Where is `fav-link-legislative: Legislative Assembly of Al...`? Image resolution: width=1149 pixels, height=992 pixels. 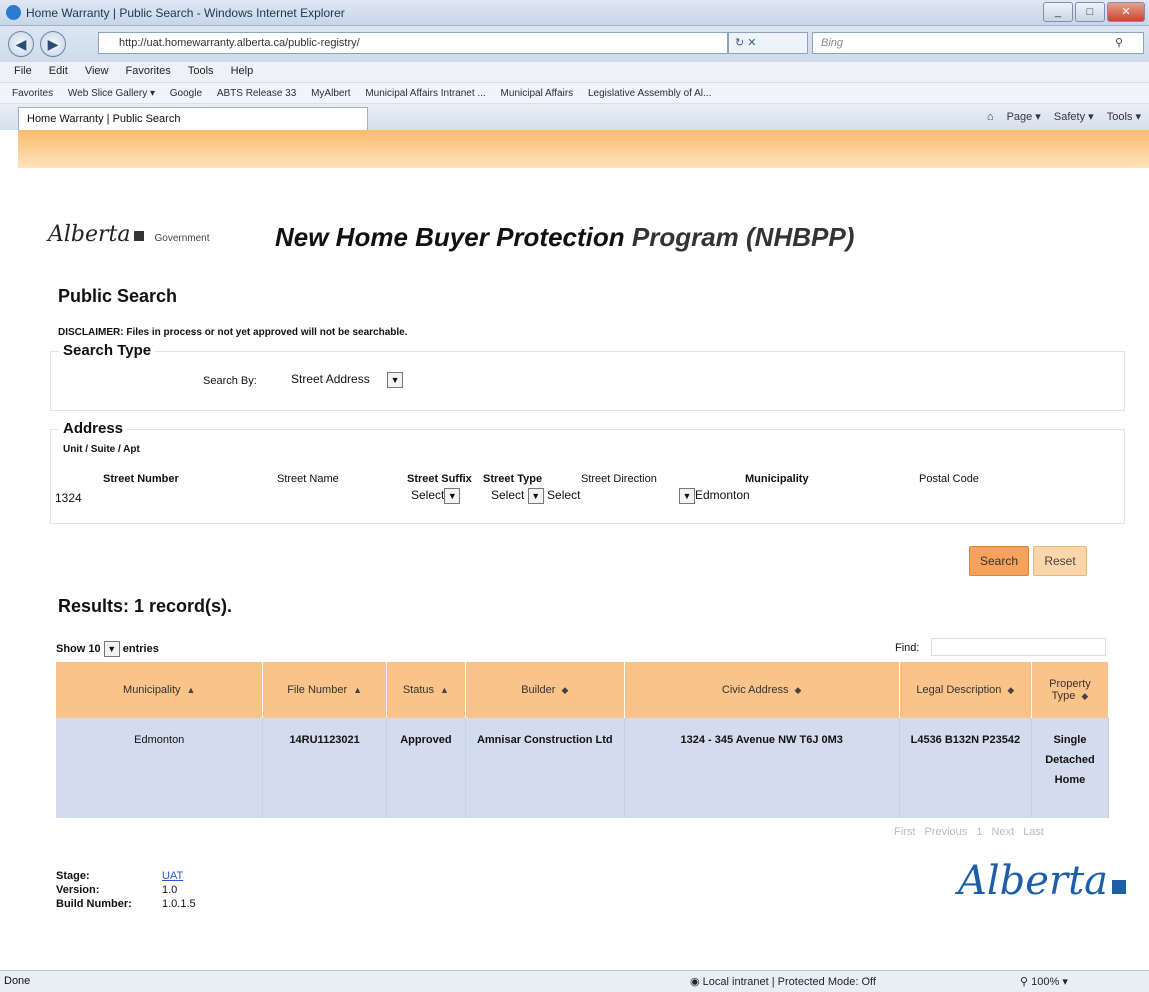
fav-link-legislative: Legislative Assembly of Al... is located at coordinates (649, 93).